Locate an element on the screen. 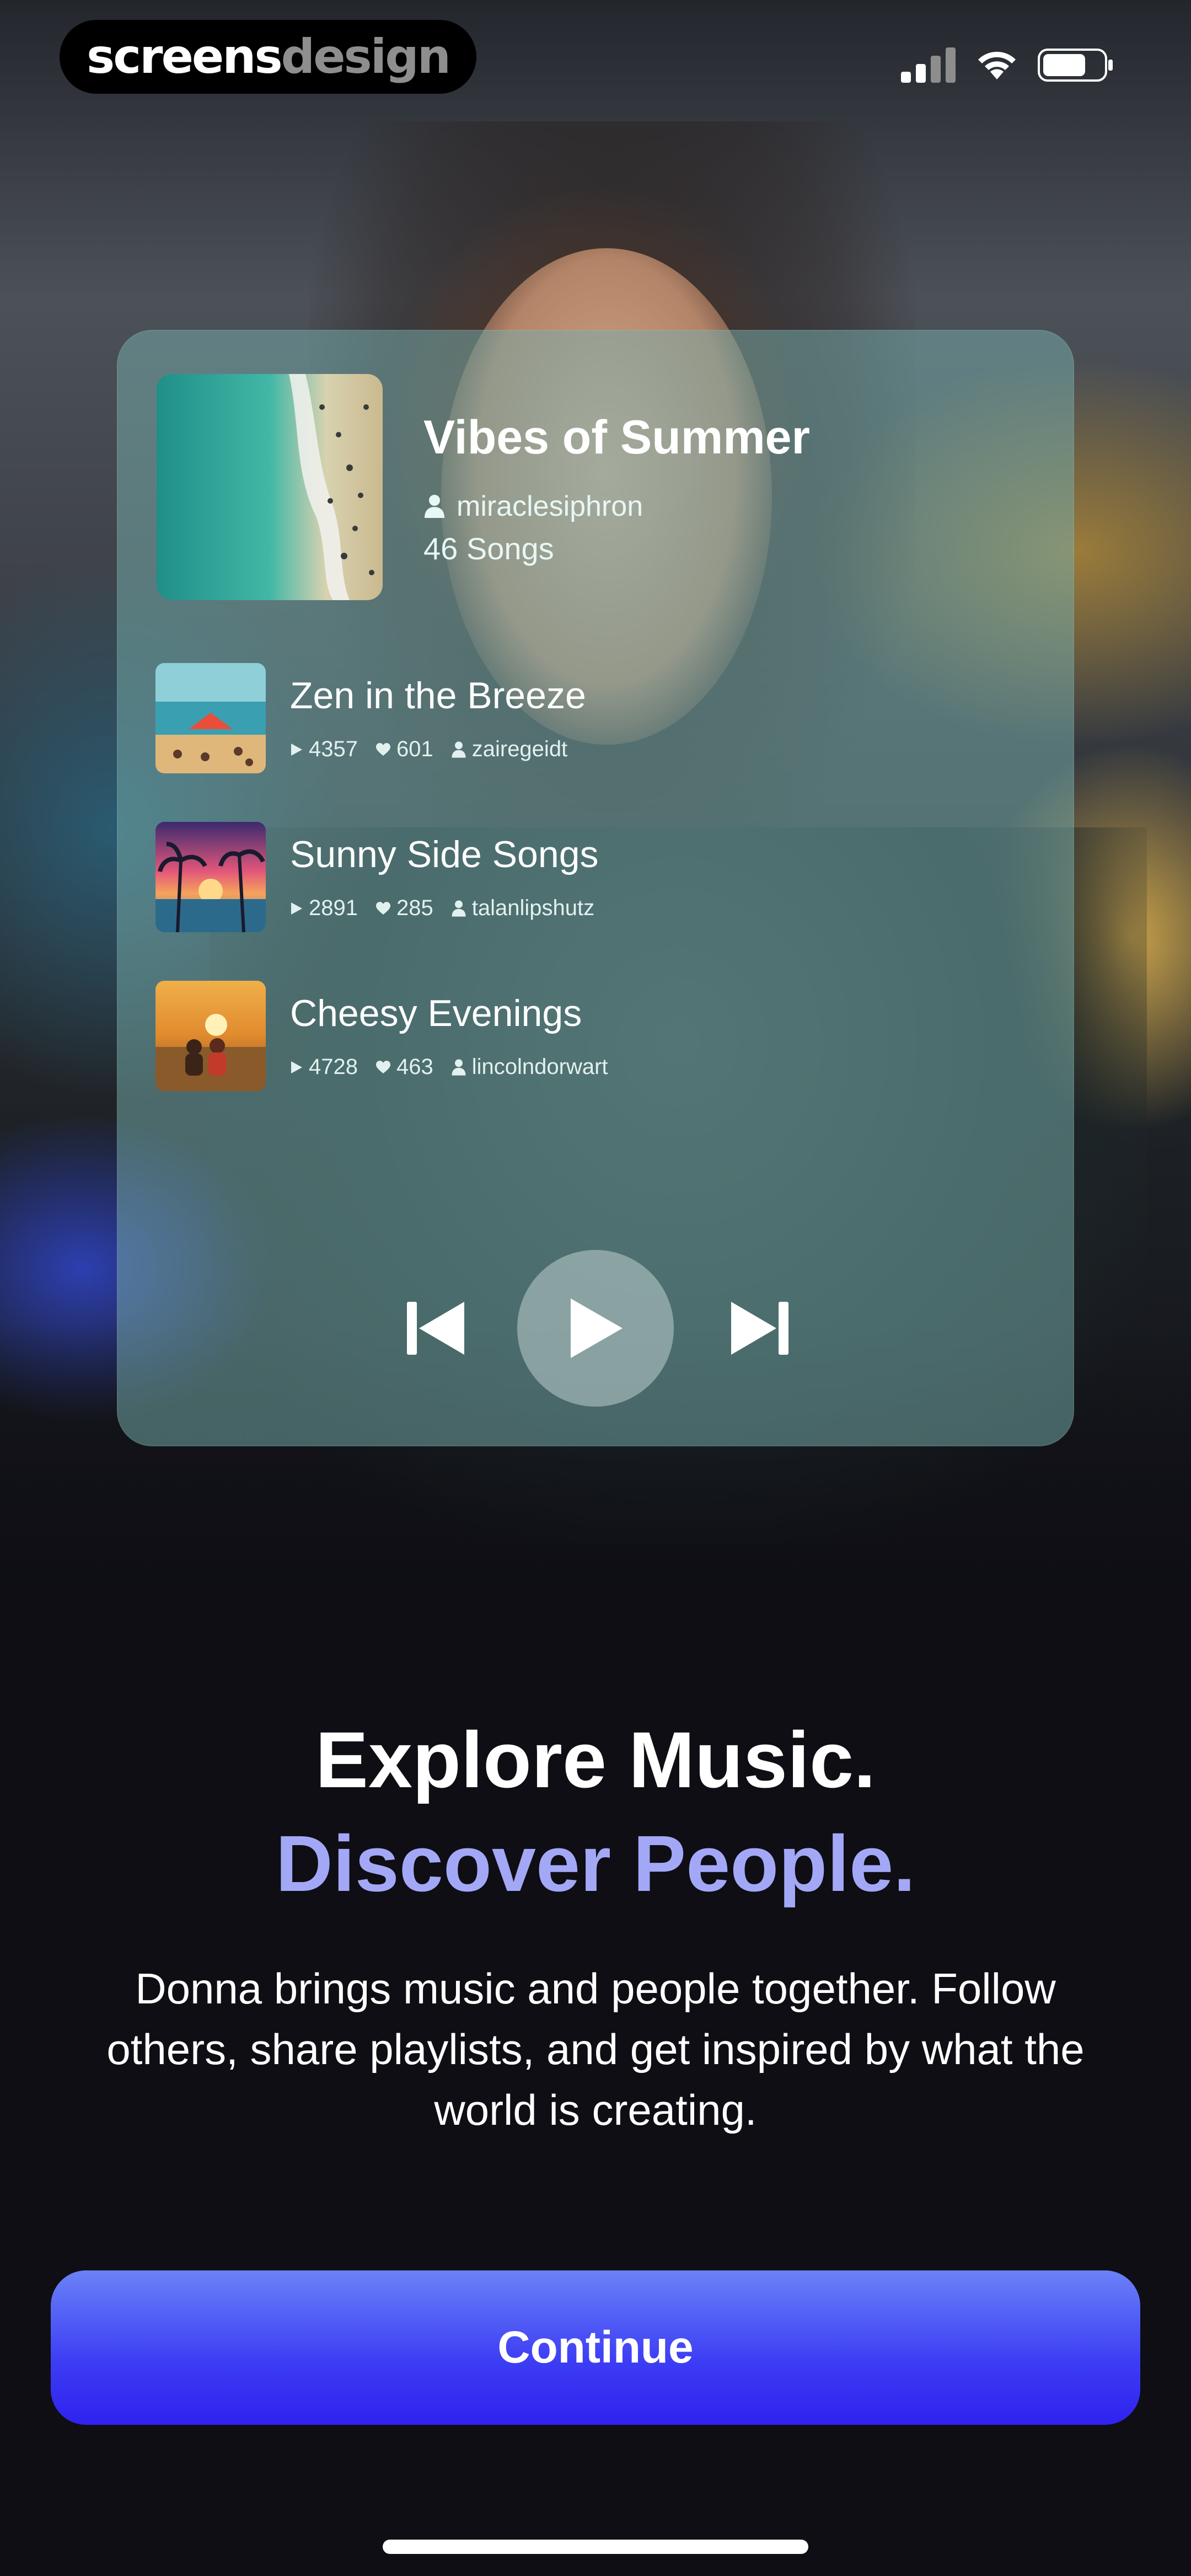 Image resolution: width=1191 pixels, height=2576 pixels. track-row: Sunny Side Songs 2891 285 talanlipshutz is located at coordinates (569, 878).